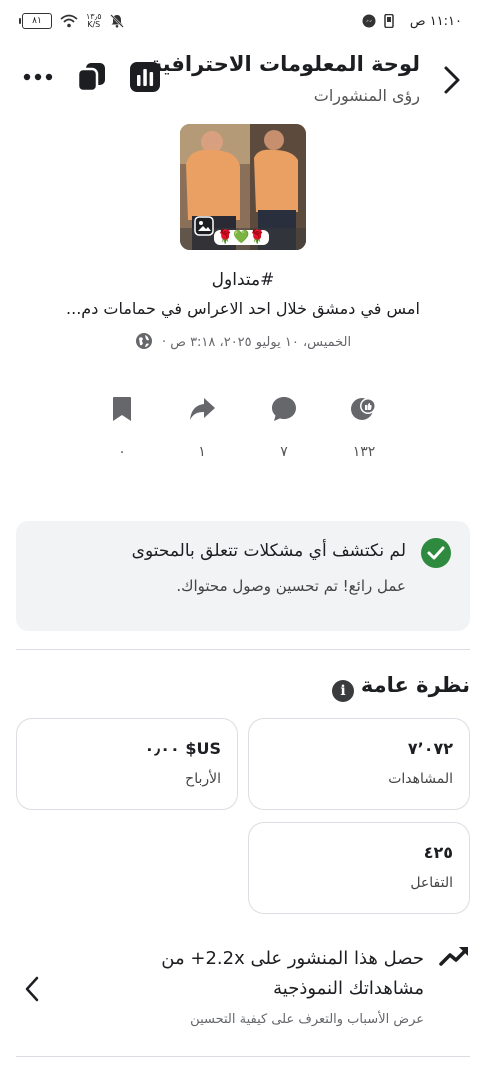 The width and height of the screenshot is (486, 1080). I want to click on earnings-metric-card: US$ ٠٫٠٠ الأرباح, so click(127, 764).